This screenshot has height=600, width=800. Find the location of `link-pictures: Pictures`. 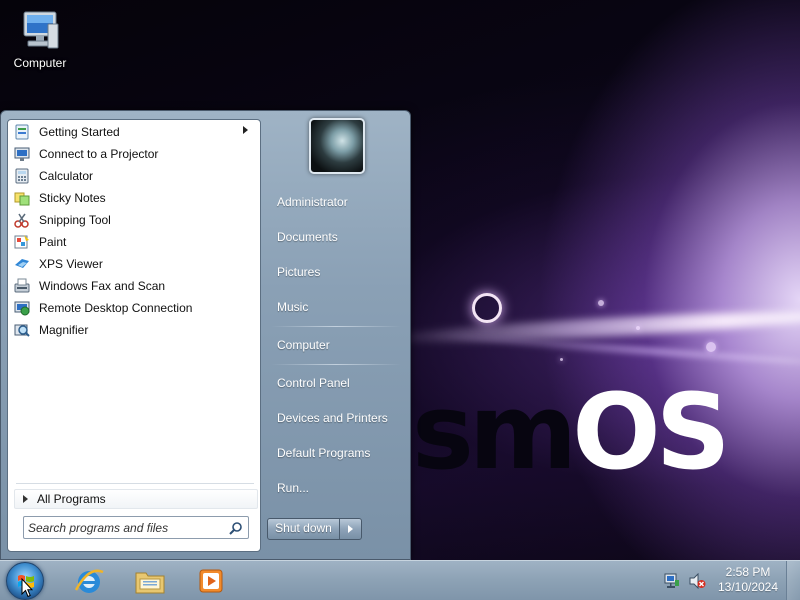

link-pictures: Pictures is located at coordinates (336, 272).